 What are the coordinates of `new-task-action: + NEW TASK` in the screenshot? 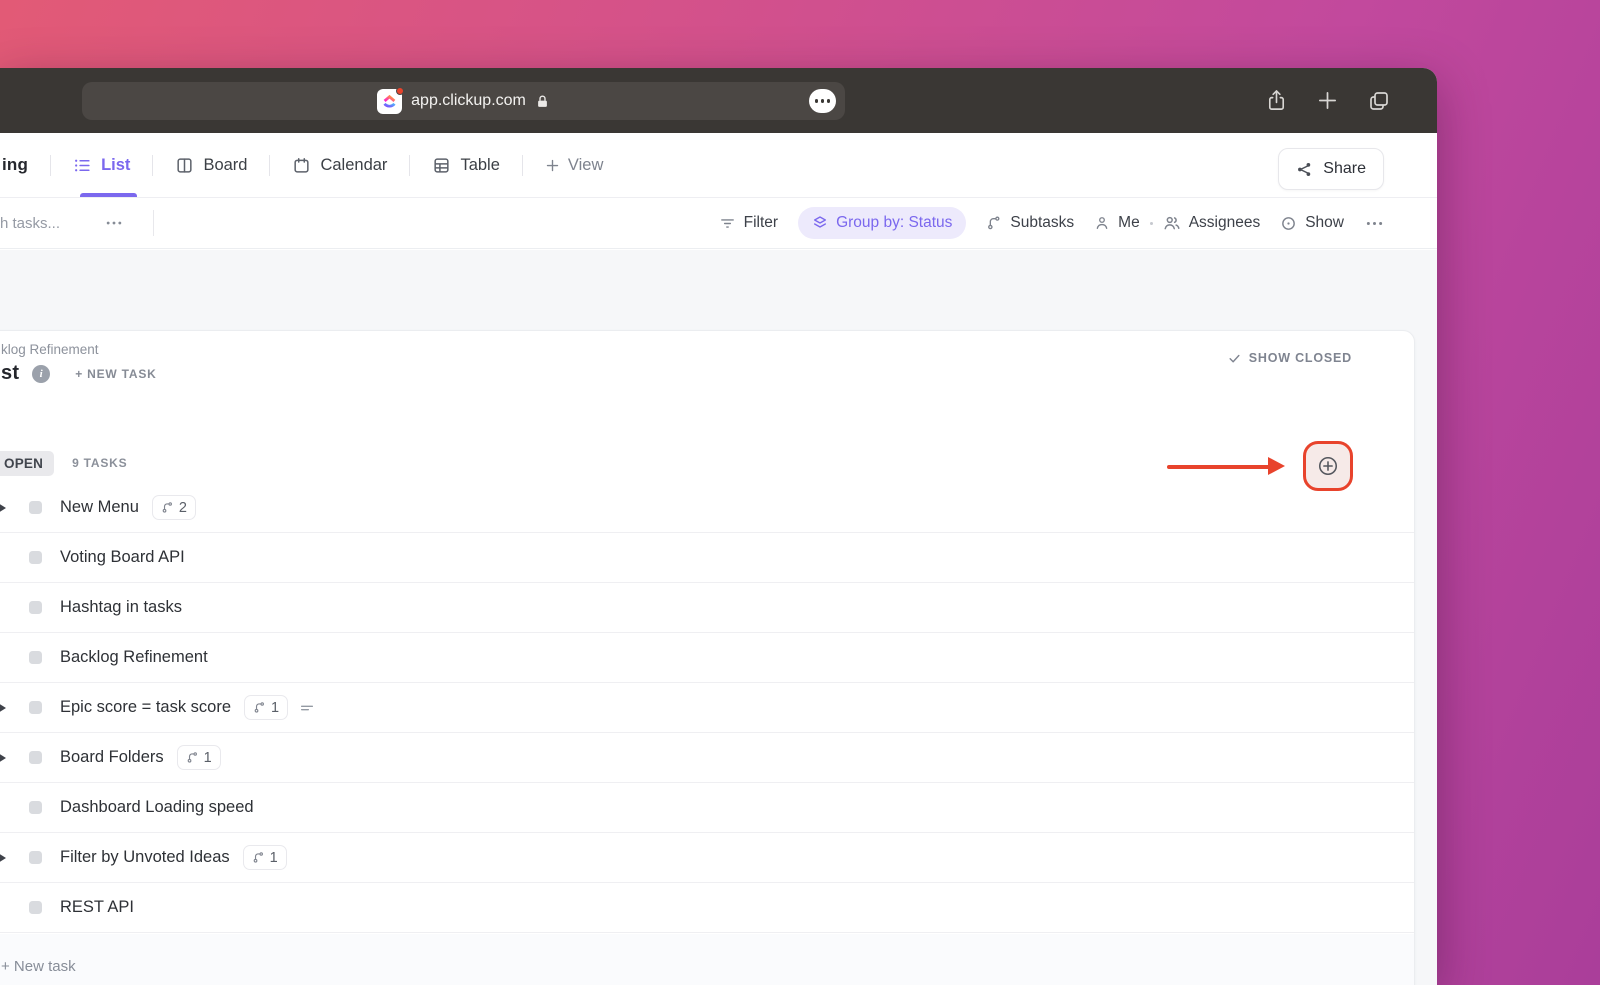 It's located at (115, 374).